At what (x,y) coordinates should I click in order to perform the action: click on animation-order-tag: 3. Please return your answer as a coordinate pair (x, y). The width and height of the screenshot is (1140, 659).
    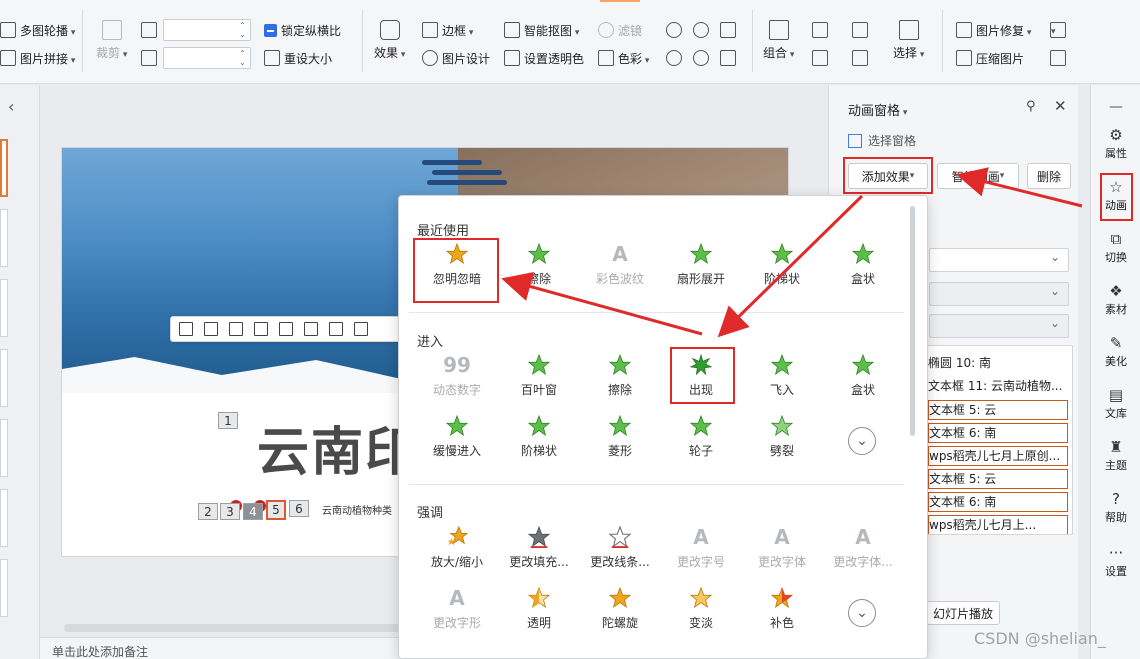
    Looking at the image, I should click on (230, 511).